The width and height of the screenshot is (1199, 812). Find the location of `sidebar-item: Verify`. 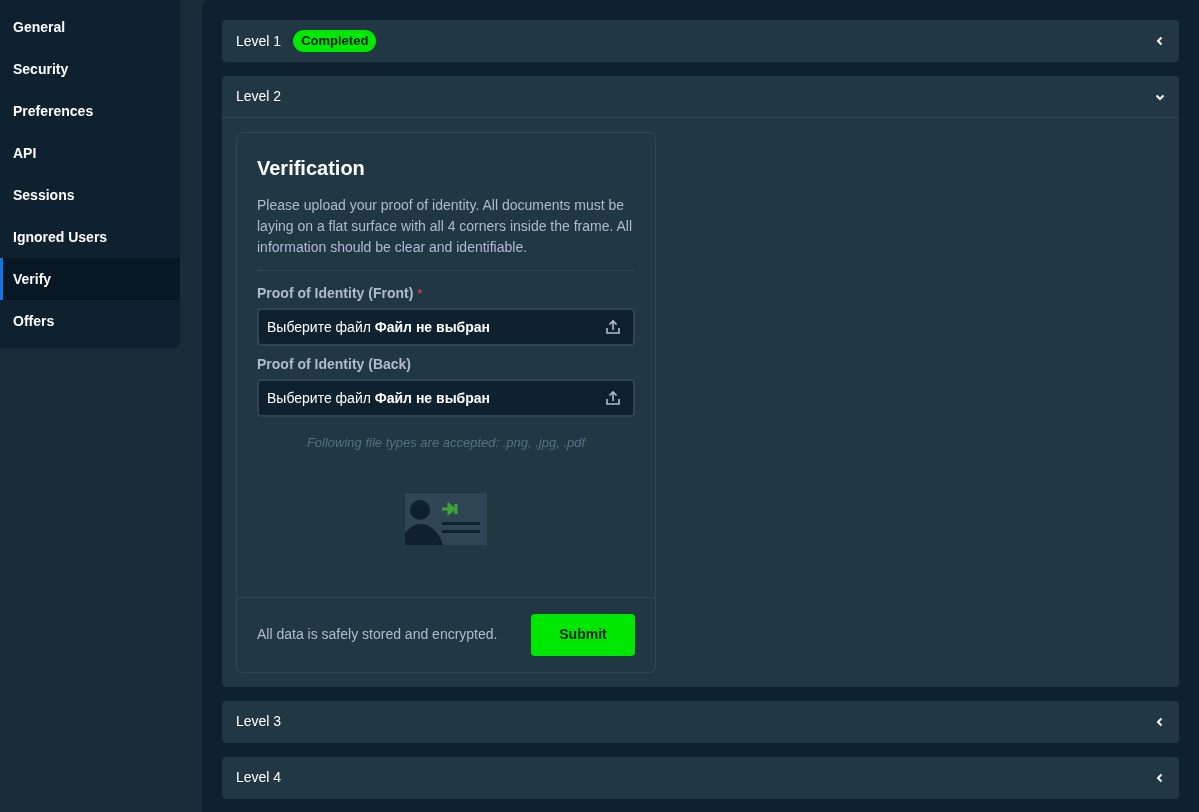

sidebar-item: Verify is located at coordinates (90, 279).